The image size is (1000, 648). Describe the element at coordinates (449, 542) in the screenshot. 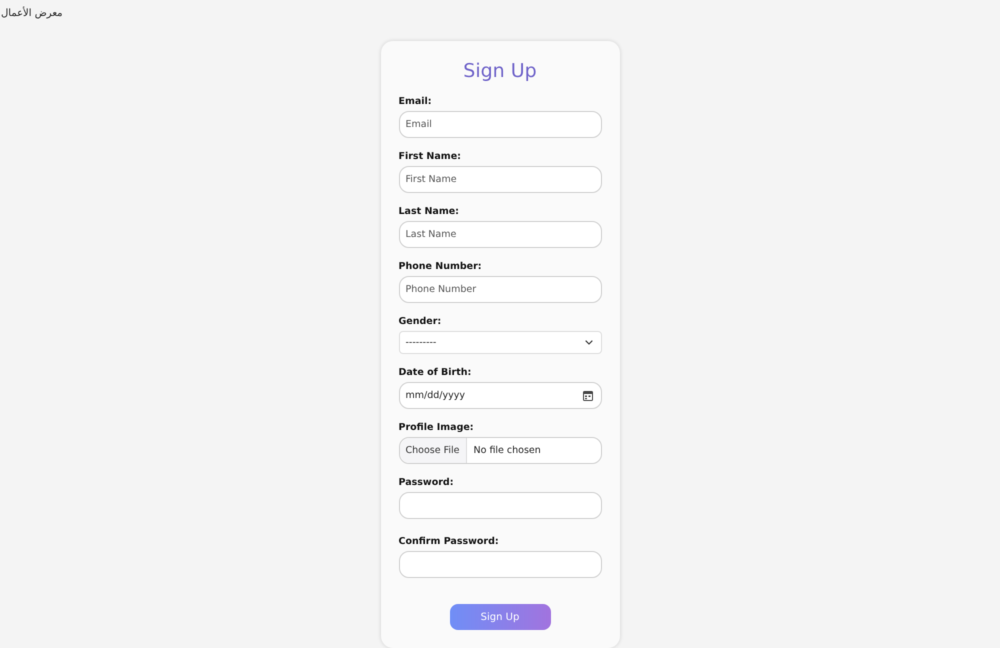

I see `field-label: Confirm Password:` at that location.